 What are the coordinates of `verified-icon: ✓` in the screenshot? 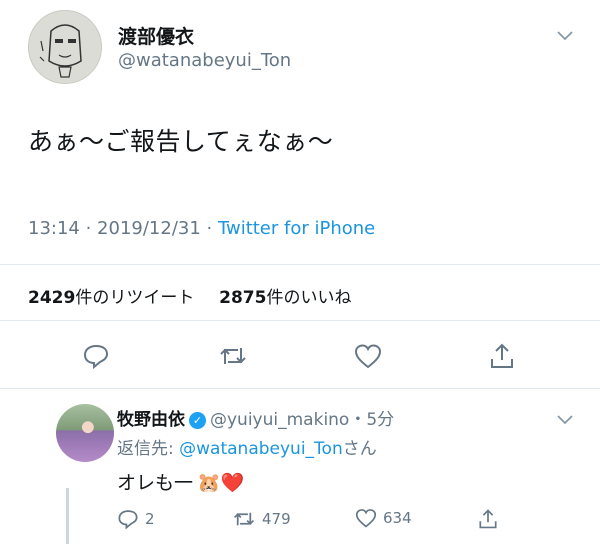 It's located at (197, 420).